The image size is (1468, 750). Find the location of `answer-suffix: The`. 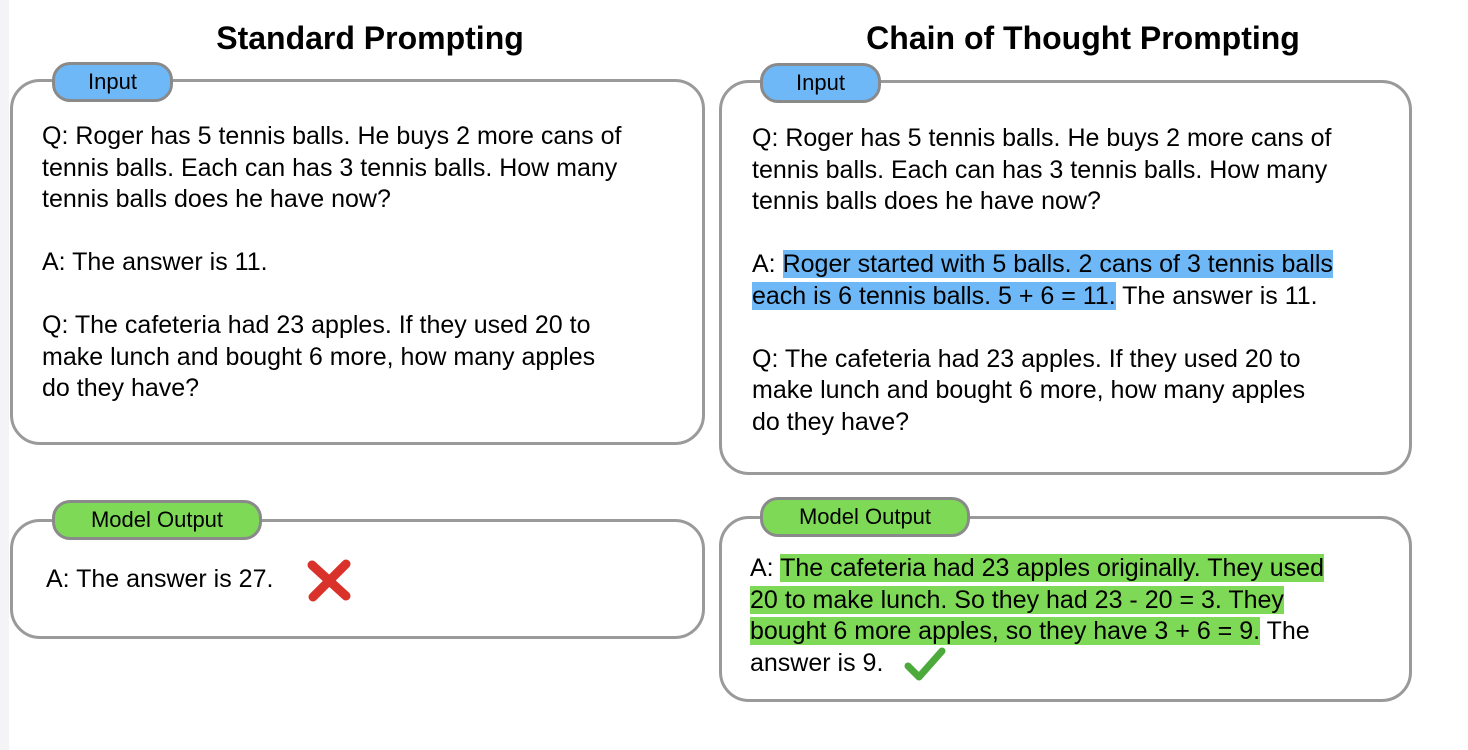

answer-suffix: The is located at coordinates (1285, 631).